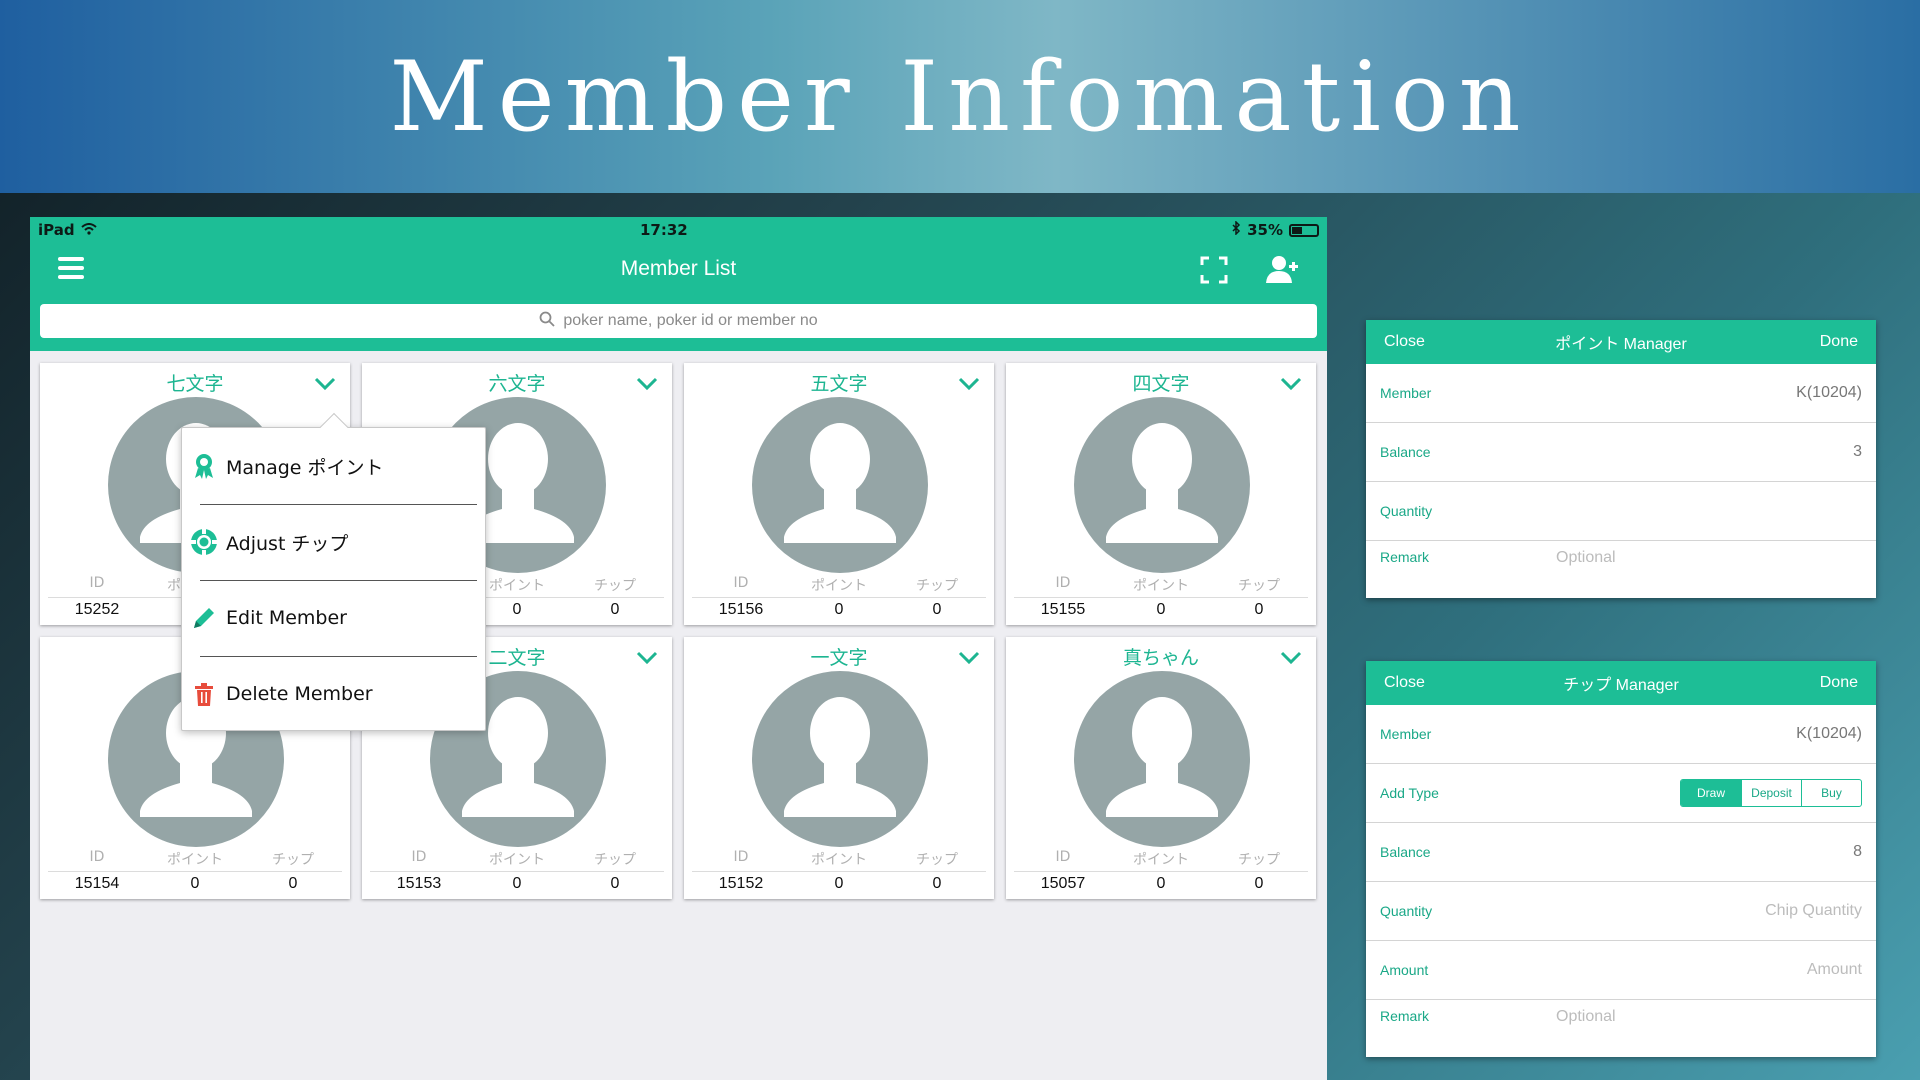 The height and width of the screenshot is (1080, 1920). I want to click on balance-row: Balance 3, so click(1621, 452).